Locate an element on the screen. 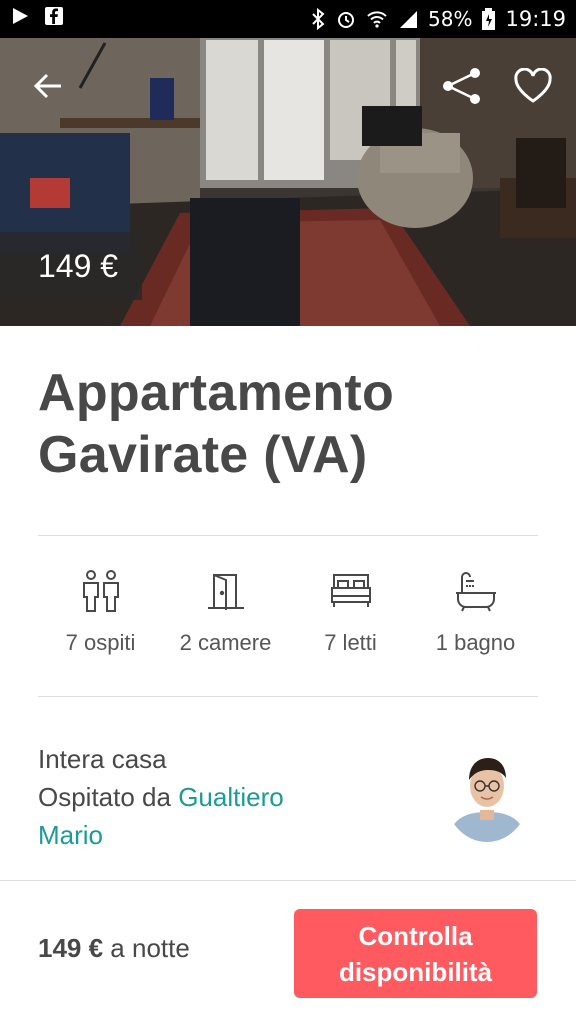  hosted-by-line: Ospitato da Gualtiero is located at coordinates (238, 797).